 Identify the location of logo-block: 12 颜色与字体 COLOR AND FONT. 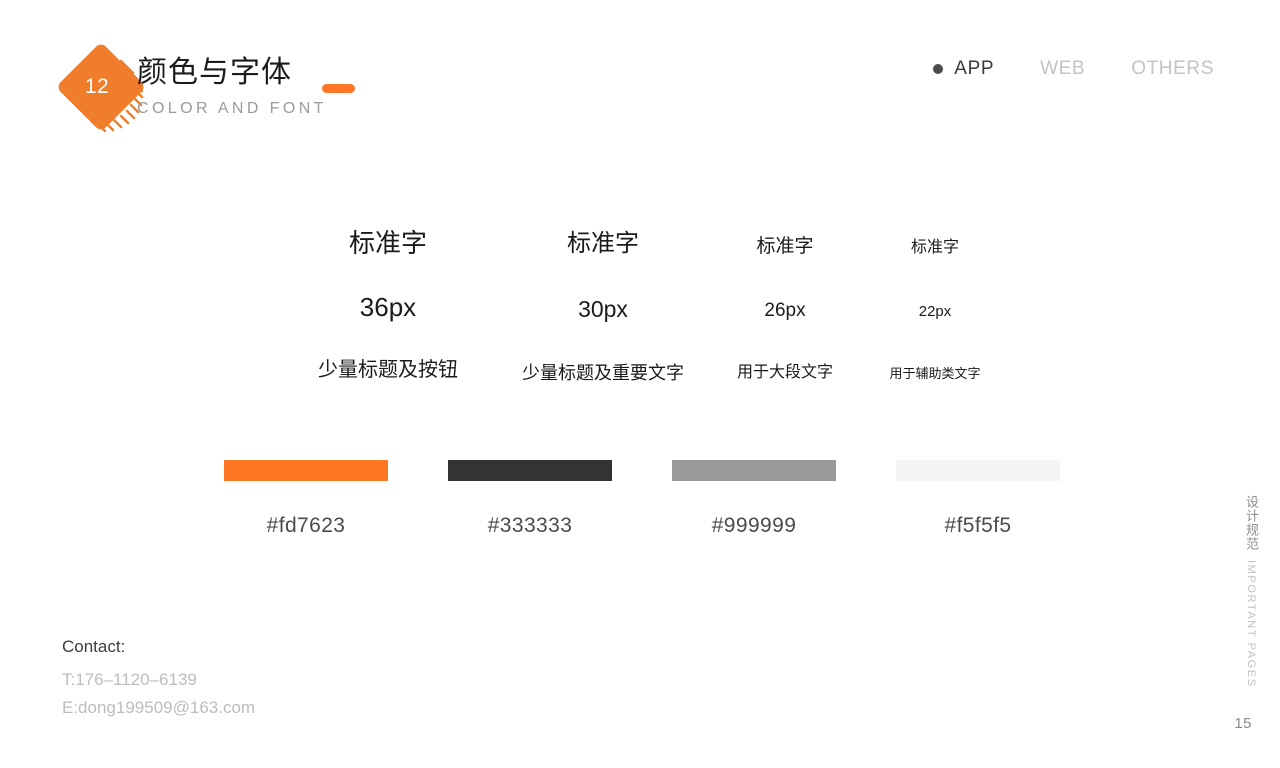
(201, 87).